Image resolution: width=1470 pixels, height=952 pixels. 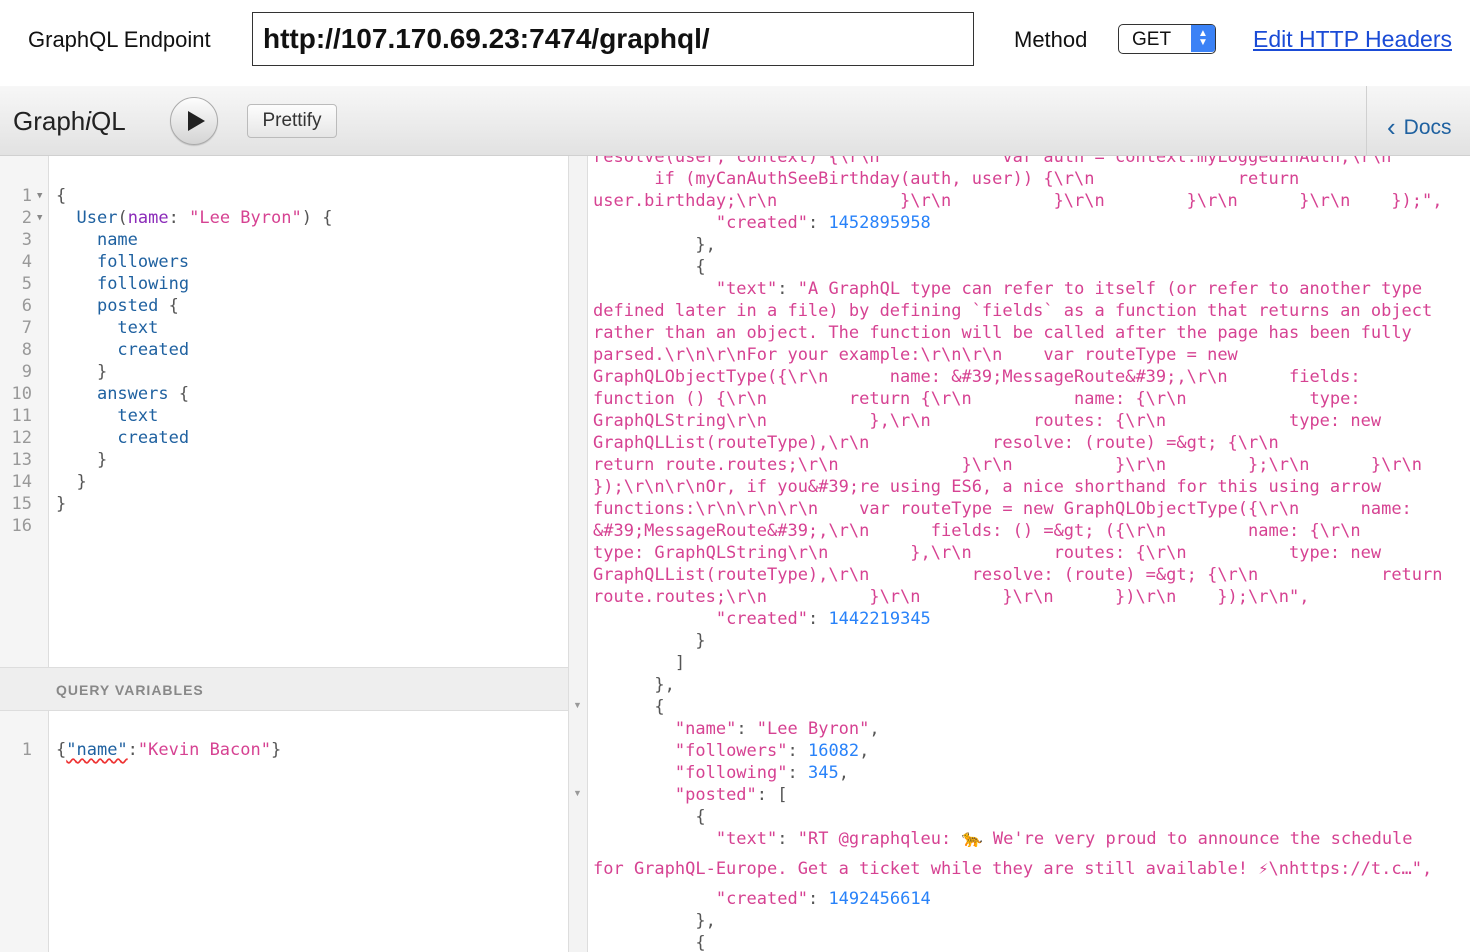 What do you see at coordinates (762, 899) in the screenshot?
I see `result-line: "created": 1492456614` at bounding box center [762, 899].